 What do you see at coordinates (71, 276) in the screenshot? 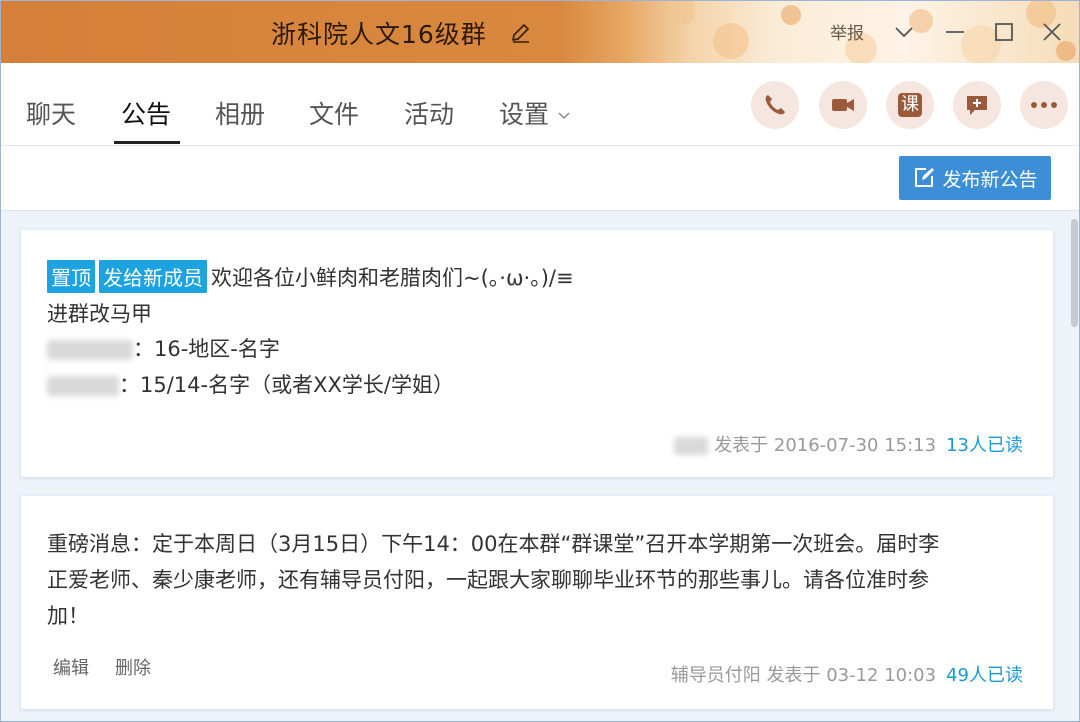
I see `pinned-badge: 置顶` at bounding box center [71, 276].